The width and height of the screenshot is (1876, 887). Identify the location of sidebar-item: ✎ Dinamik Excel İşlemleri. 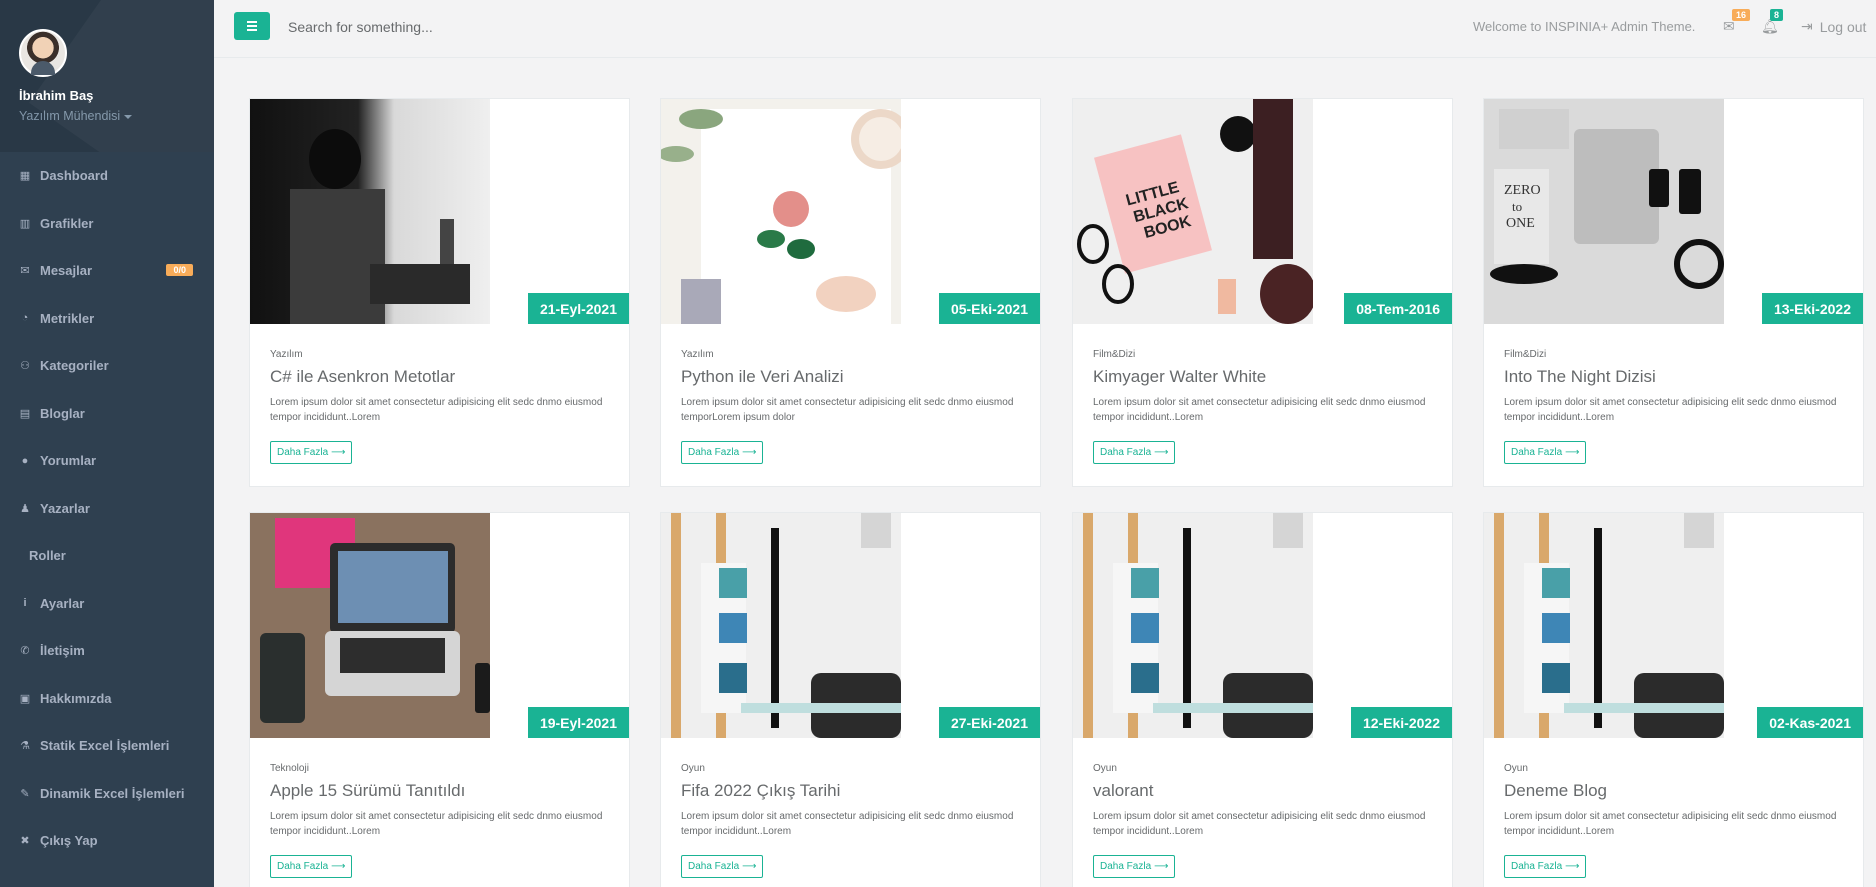
(107, 794).